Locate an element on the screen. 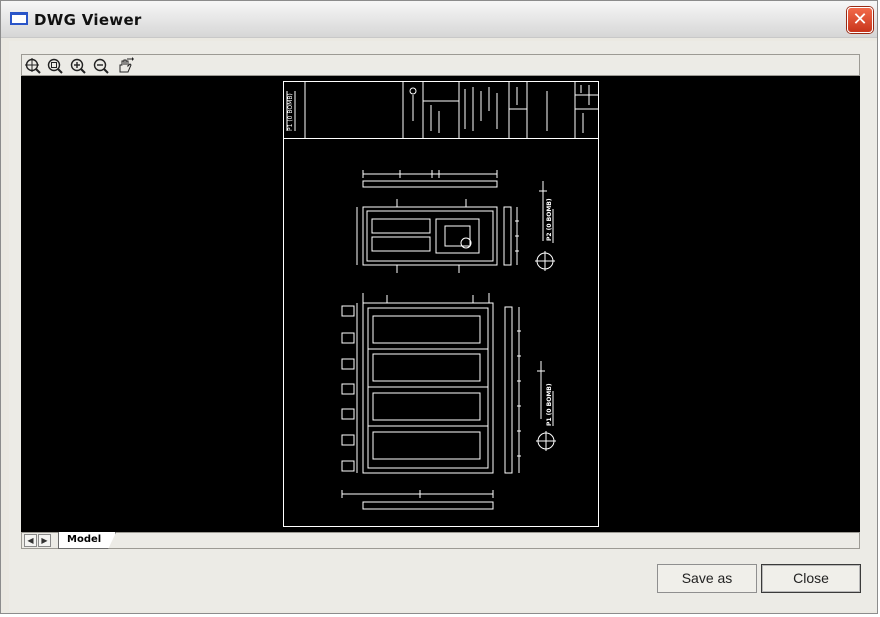  lower-elevation-label: P1 (0 BOMB) is located at coordinates (549, 404).